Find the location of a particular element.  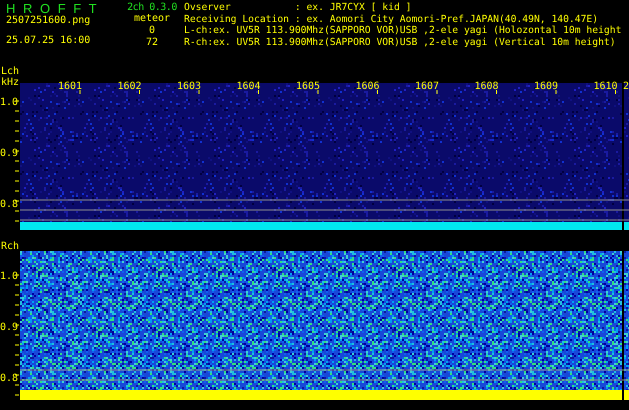

meteor-label: meteor is located at coordinates (152, 19).